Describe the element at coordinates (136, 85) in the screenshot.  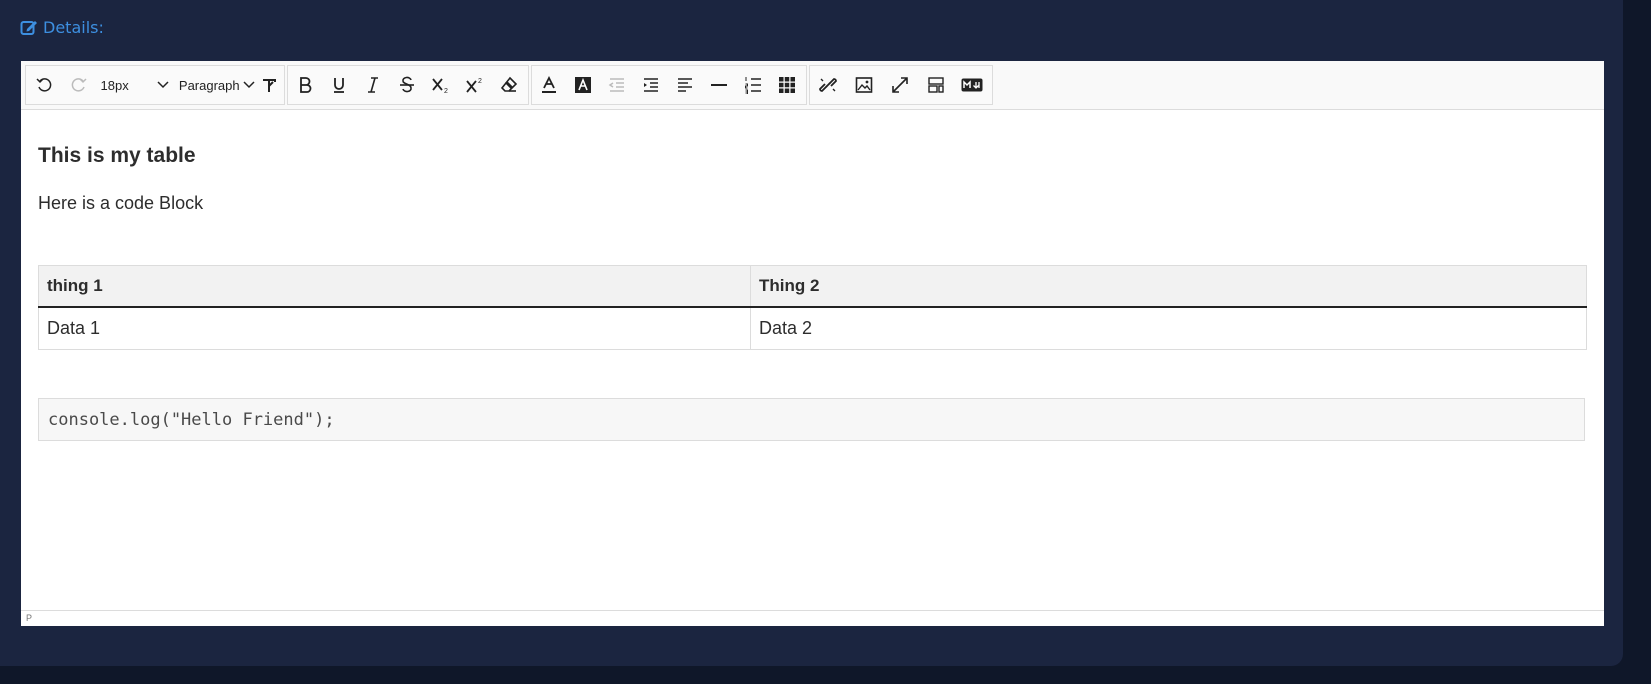
I see `font-size-select: 18px` at that location.